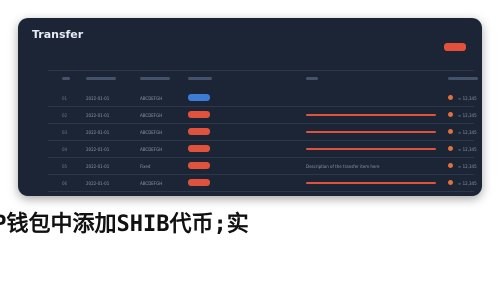 The width and height of the screenshot is (500, 300). I want to click on banner-text: TP钱包中添加SHIB代币;实, so click(124, 224).